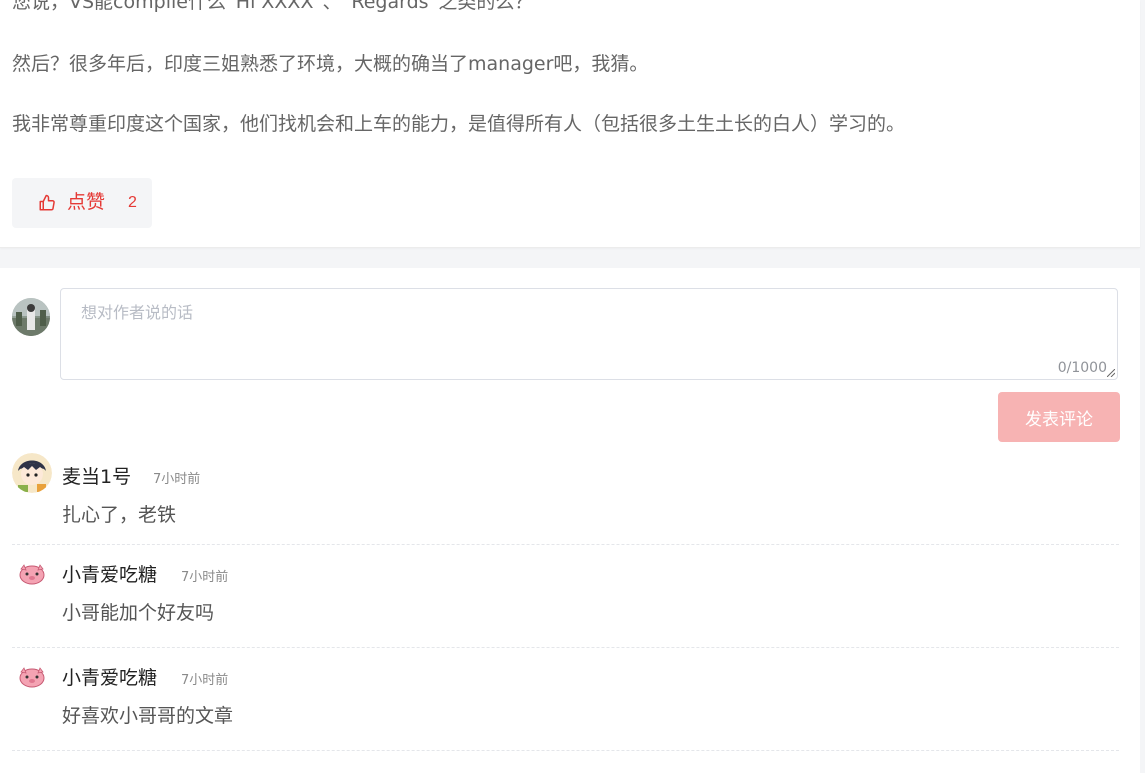 Image resolution: width=1145 pixels, height=773 pixels. Describe the element at coordinates (119, 515) in the screenshot. I see `comment-text: 扎心了，老铁` at that location.